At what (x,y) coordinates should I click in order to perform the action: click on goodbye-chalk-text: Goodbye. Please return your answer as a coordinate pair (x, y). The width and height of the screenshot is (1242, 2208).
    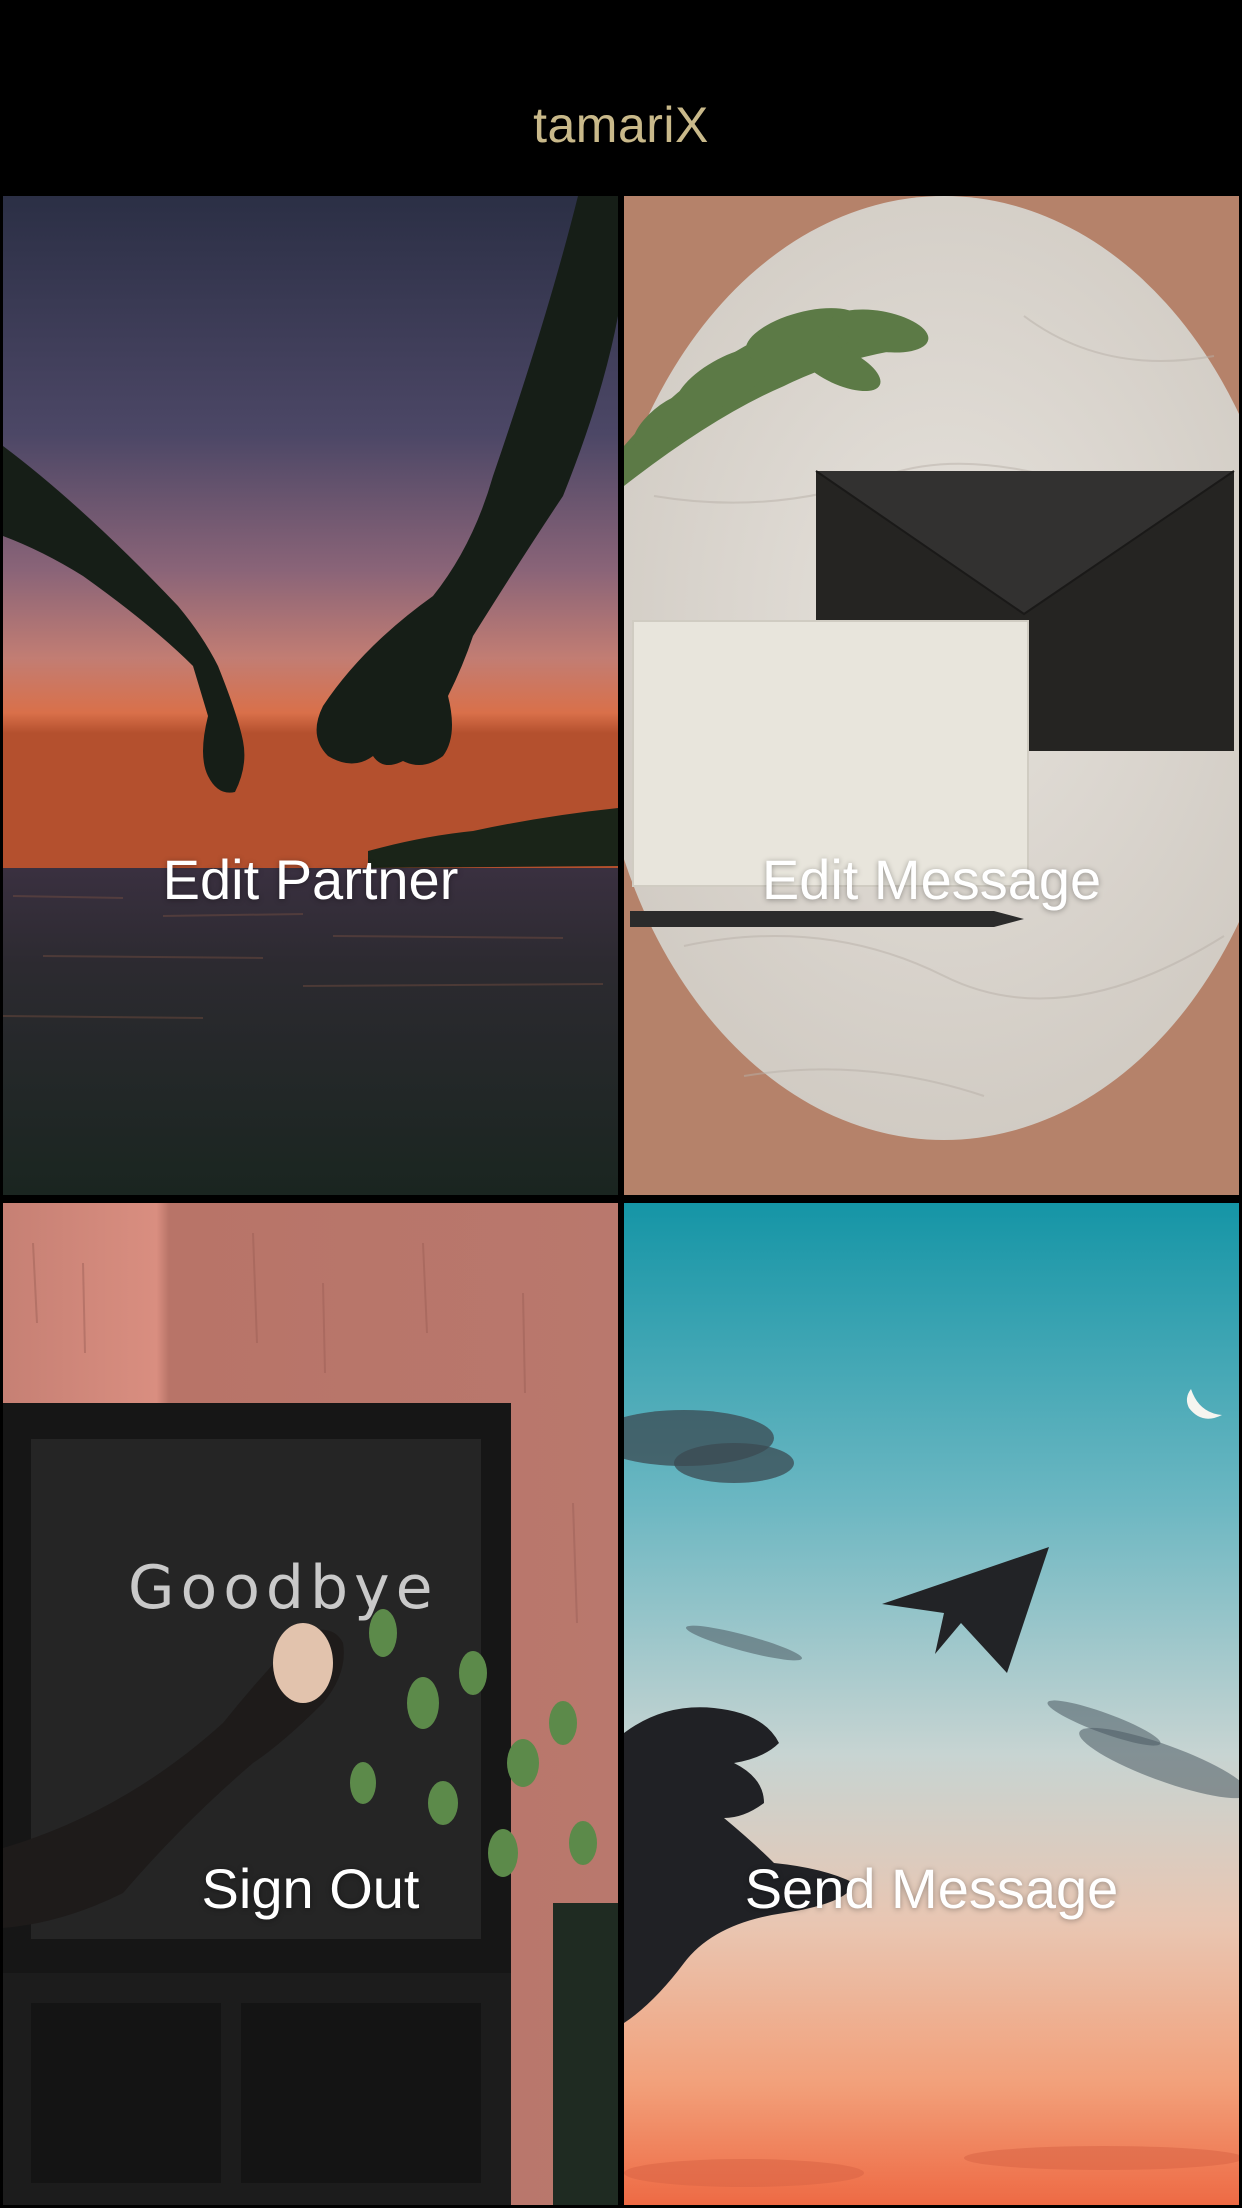
    Looking at the image, I should click on (283, 1588).